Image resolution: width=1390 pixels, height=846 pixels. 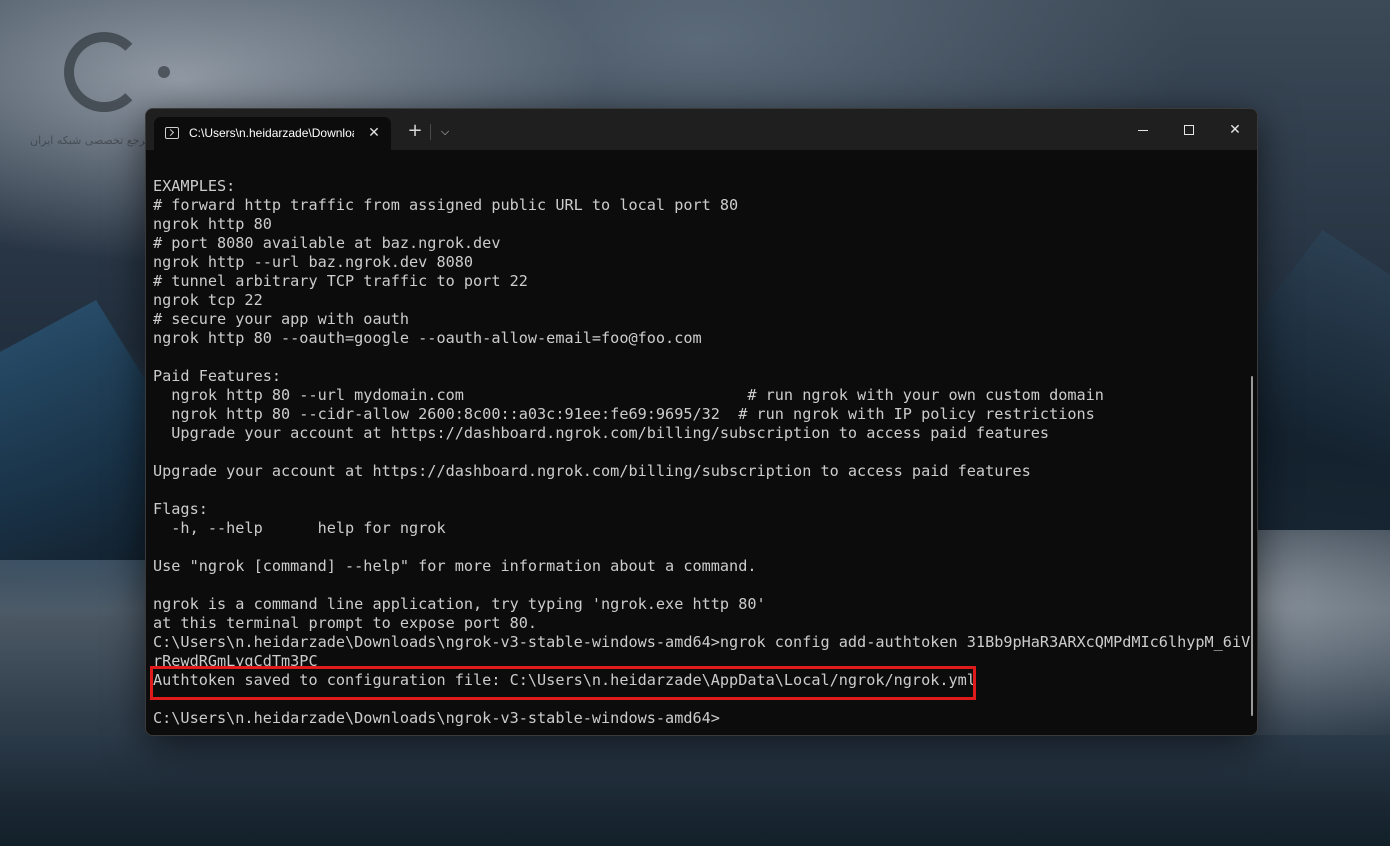 I want to click on maximize-icon, so click(x=1189, y=130).